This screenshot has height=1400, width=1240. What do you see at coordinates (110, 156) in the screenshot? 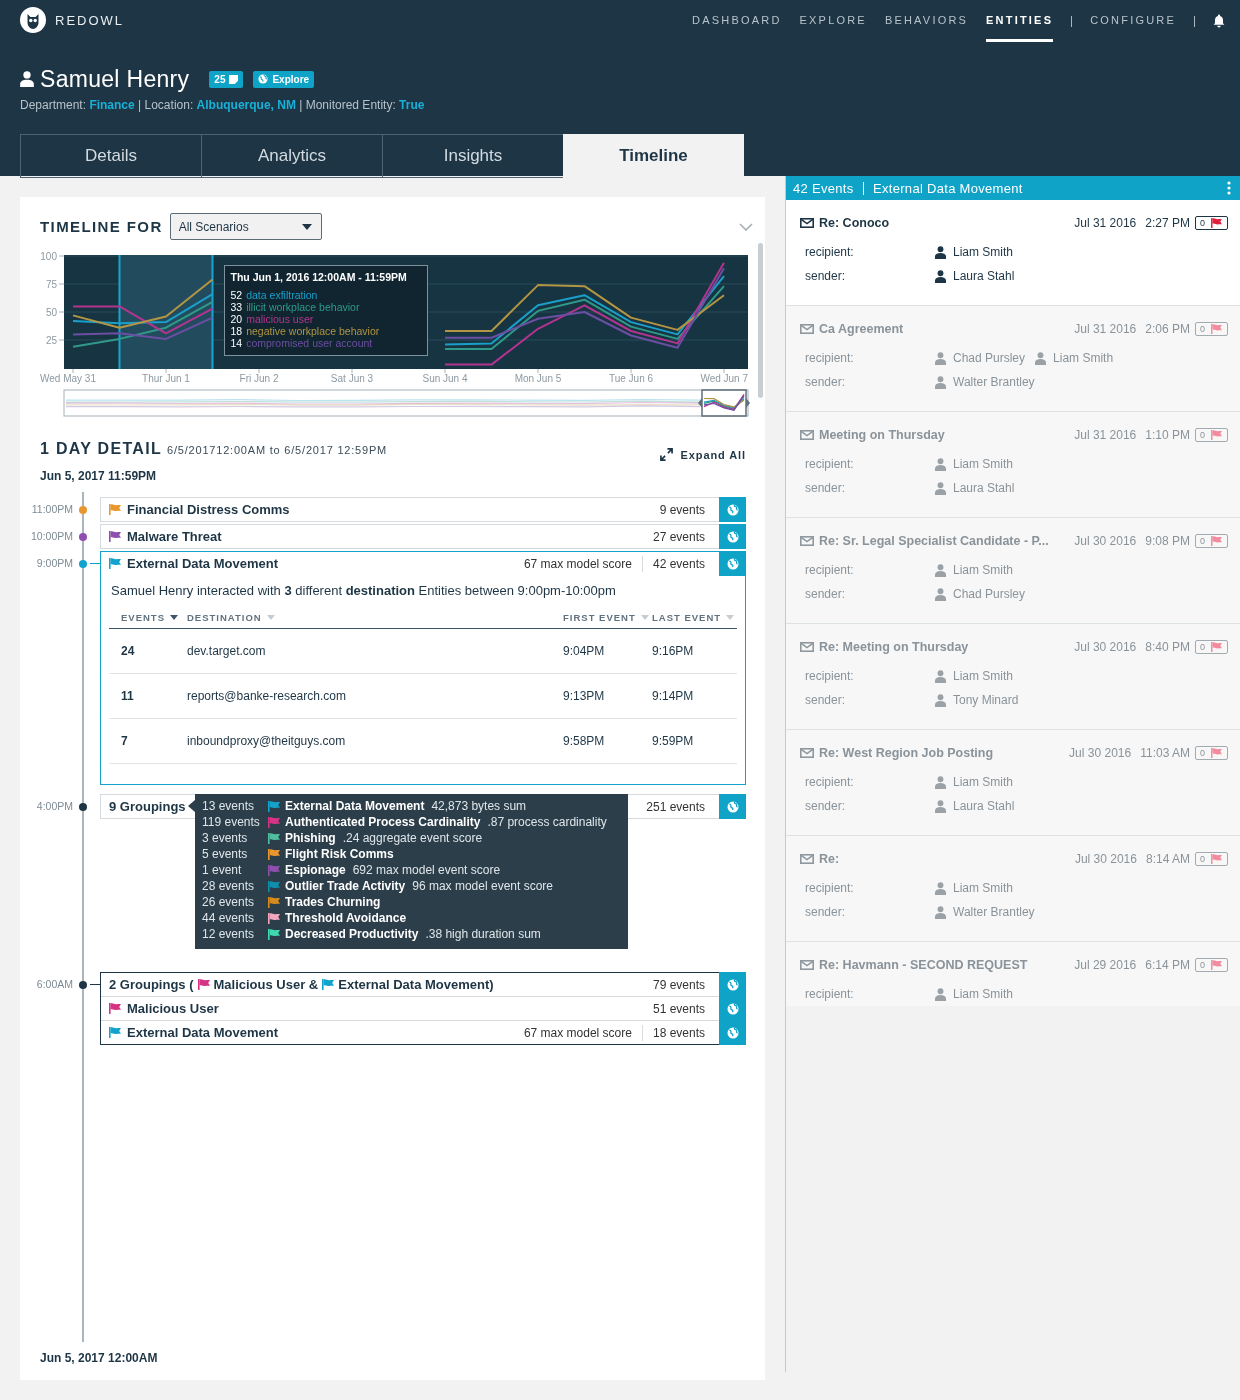
I see `tab: Details` at bounding box center [110, 156].